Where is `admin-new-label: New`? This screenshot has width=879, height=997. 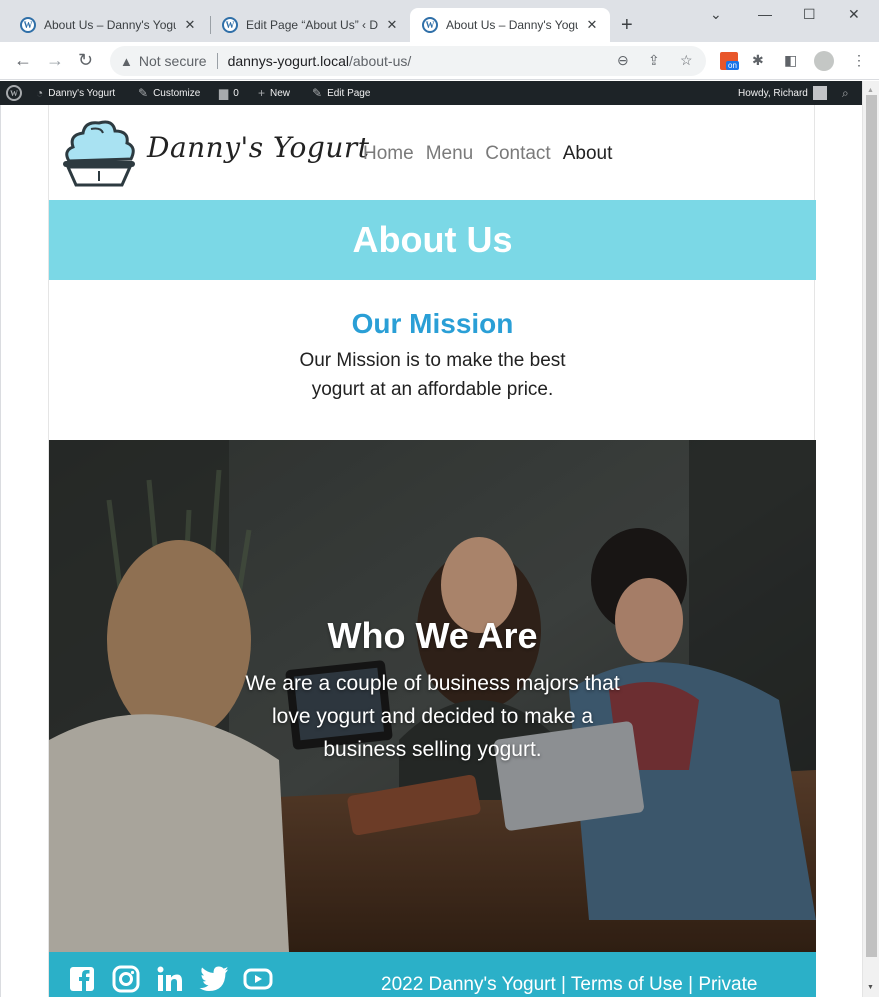
admin-new-label: New is located at coordinates (280, 93).